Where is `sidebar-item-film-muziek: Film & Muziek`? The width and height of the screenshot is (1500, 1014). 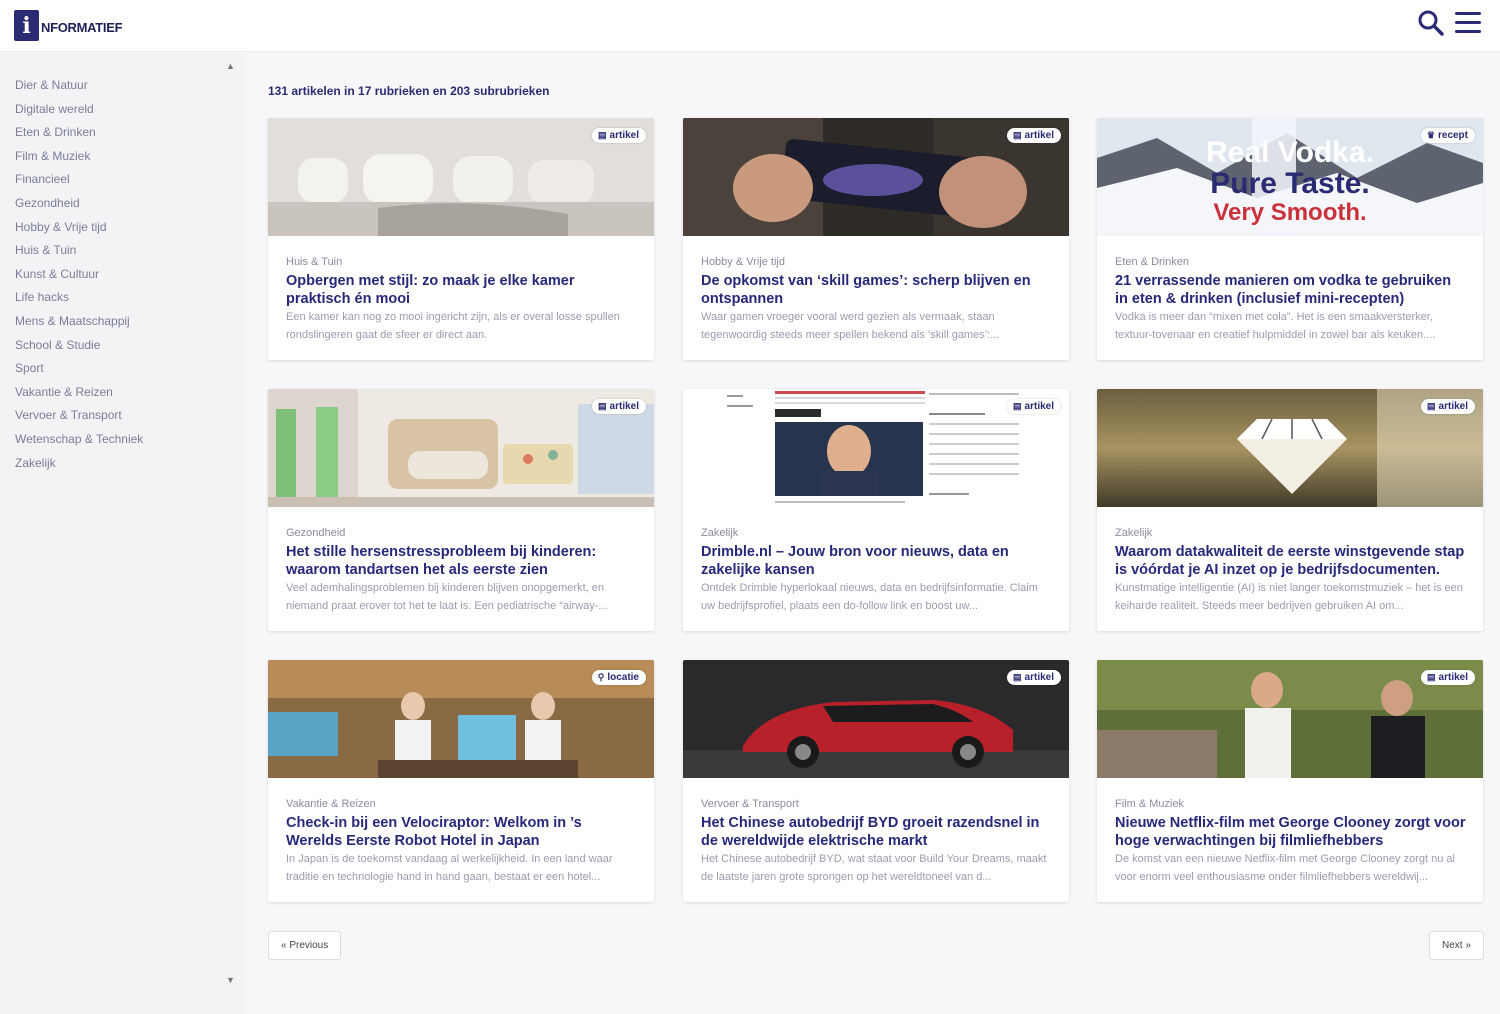
sidebar-item-film-muziek: Film & Muziek is located at coordinates (79, 160).